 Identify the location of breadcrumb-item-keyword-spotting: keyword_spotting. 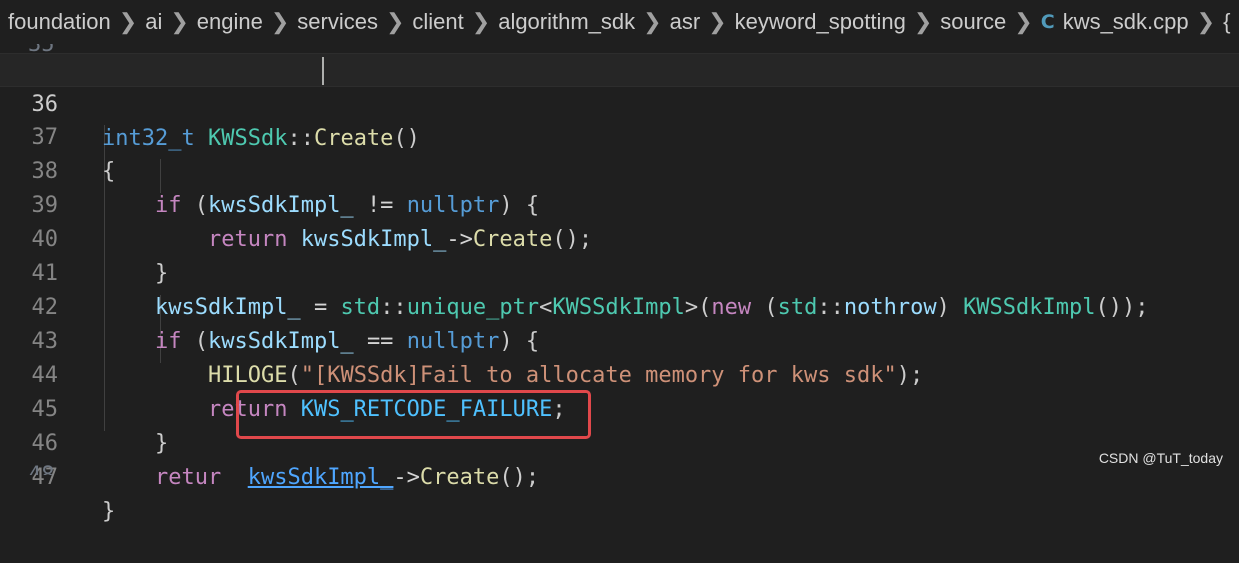
(820, 22).